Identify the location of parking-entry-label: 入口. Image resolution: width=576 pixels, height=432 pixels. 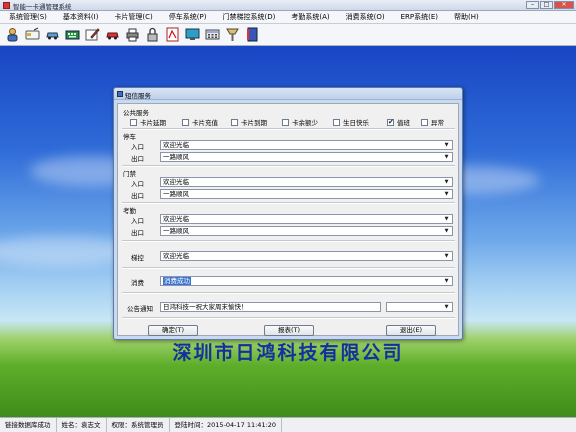
(137, 147).